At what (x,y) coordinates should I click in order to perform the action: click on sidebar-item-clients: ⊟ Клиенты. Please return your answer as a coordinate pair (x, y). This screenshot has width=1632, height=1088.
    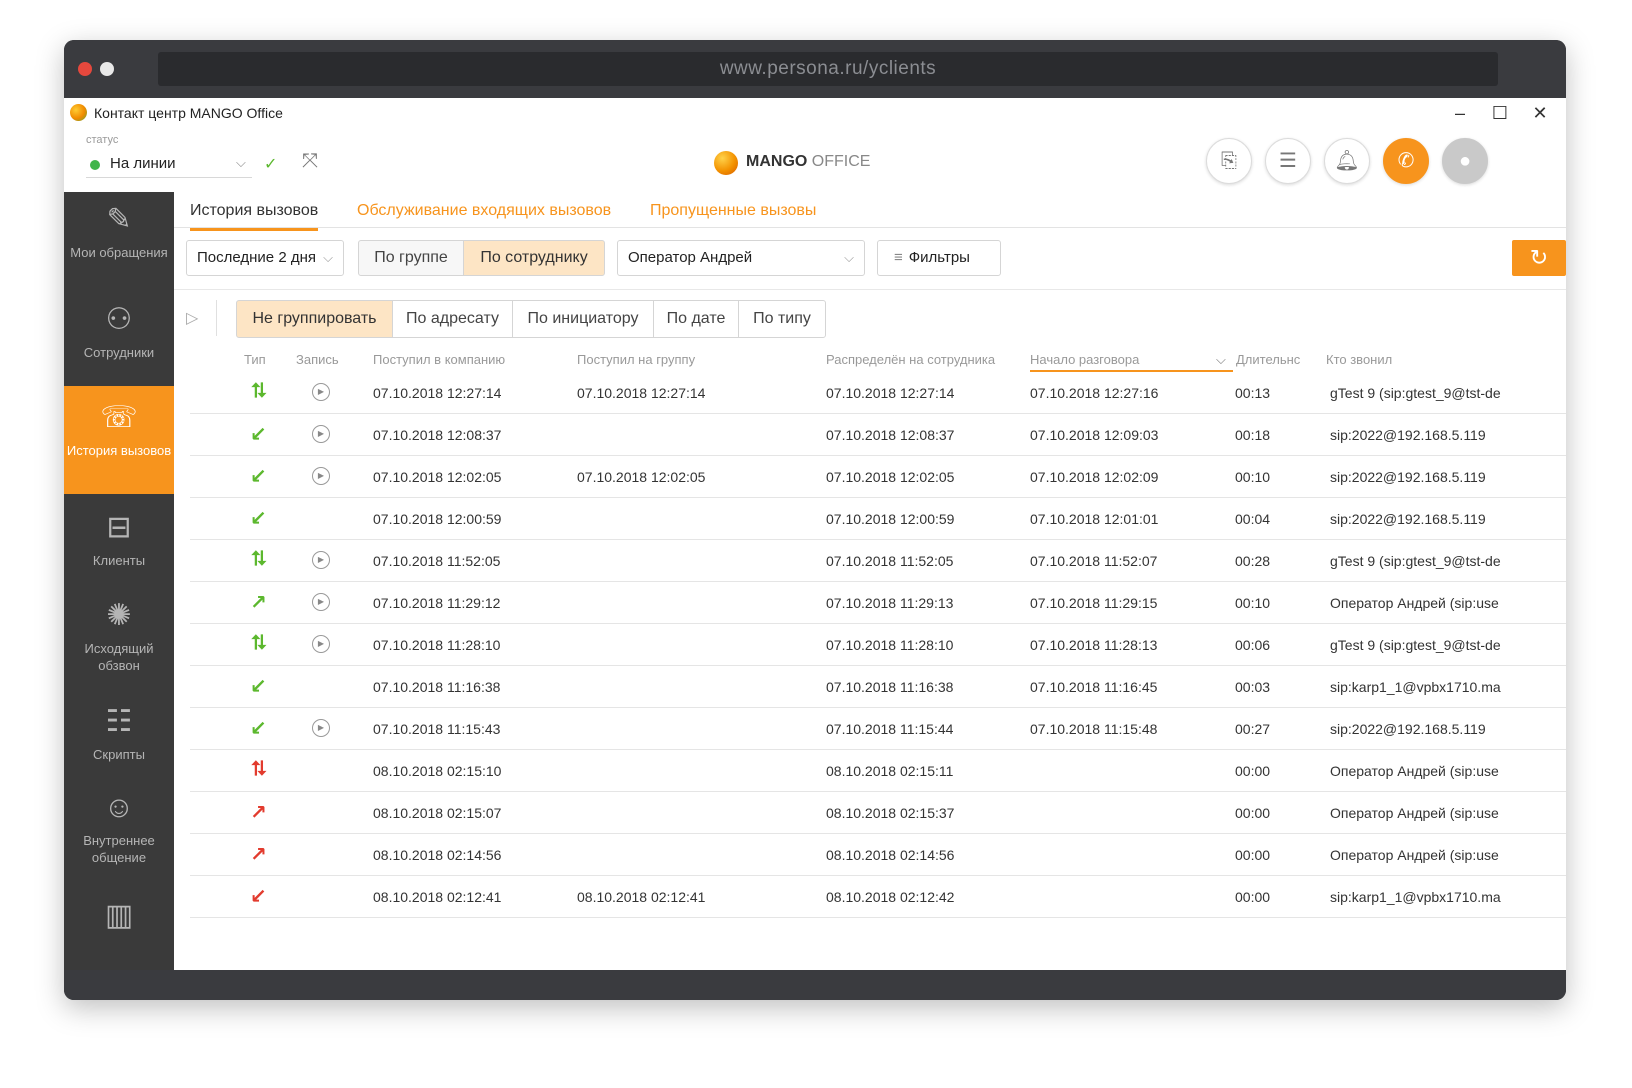
    Looking at the image, I should click on (119, 548).